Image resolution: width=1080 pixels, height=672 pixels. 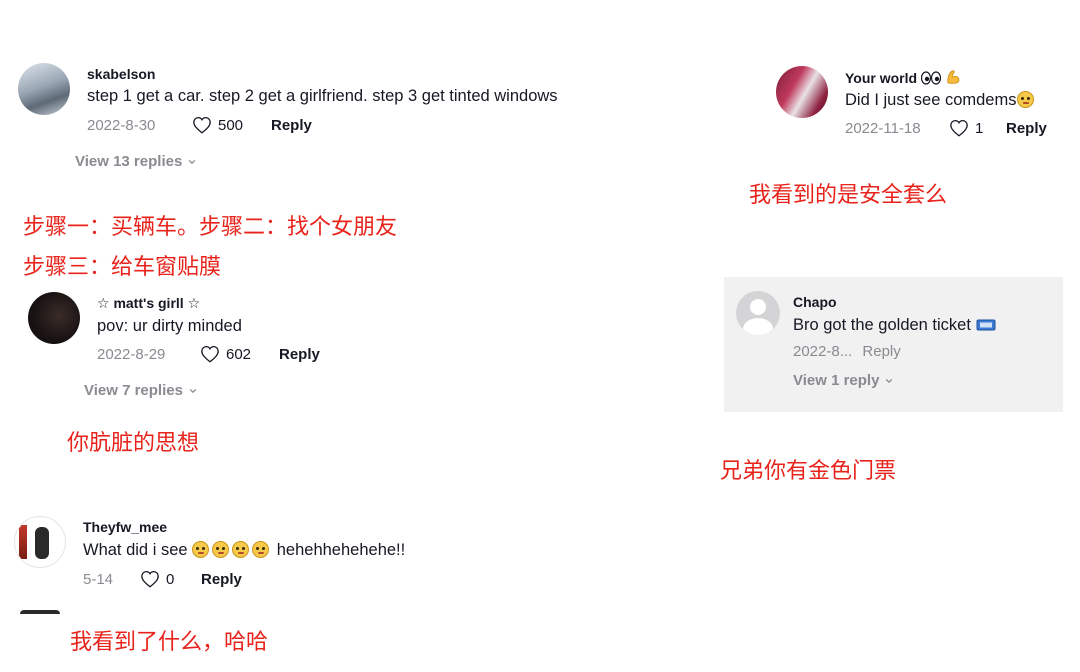 What do you see at coordinates (121, 125) in the screenshot?
I see `comment-date: 2022-8-30` at bounding box center [121, 125].